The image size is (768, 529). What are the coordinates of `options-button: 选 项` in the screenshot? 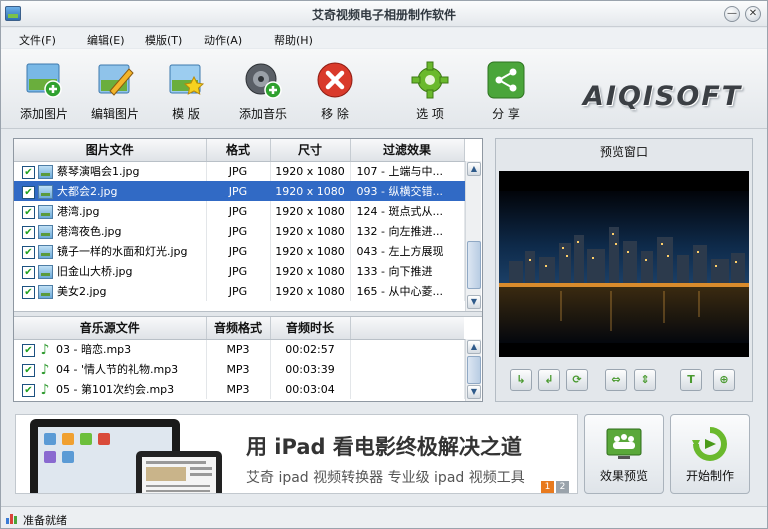 It's located at (430, 90).